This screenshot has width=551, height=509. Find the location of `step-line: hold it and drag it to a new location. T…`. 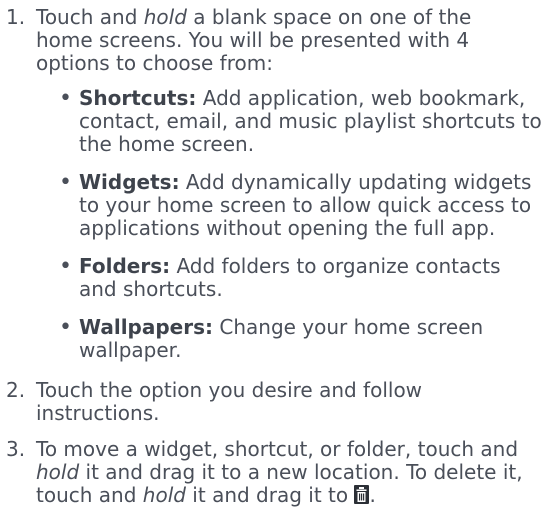

step-line: hold it and drag it to a new location. T… is located at coordinates (279, 472).